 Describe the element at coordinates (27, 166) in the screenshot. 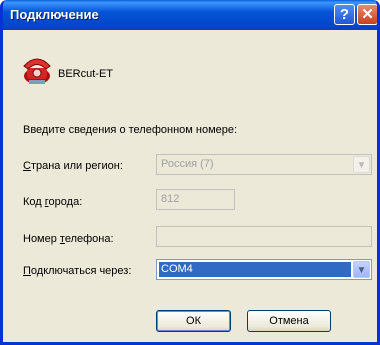

I see `country-label-mnemonic: С` at that location.